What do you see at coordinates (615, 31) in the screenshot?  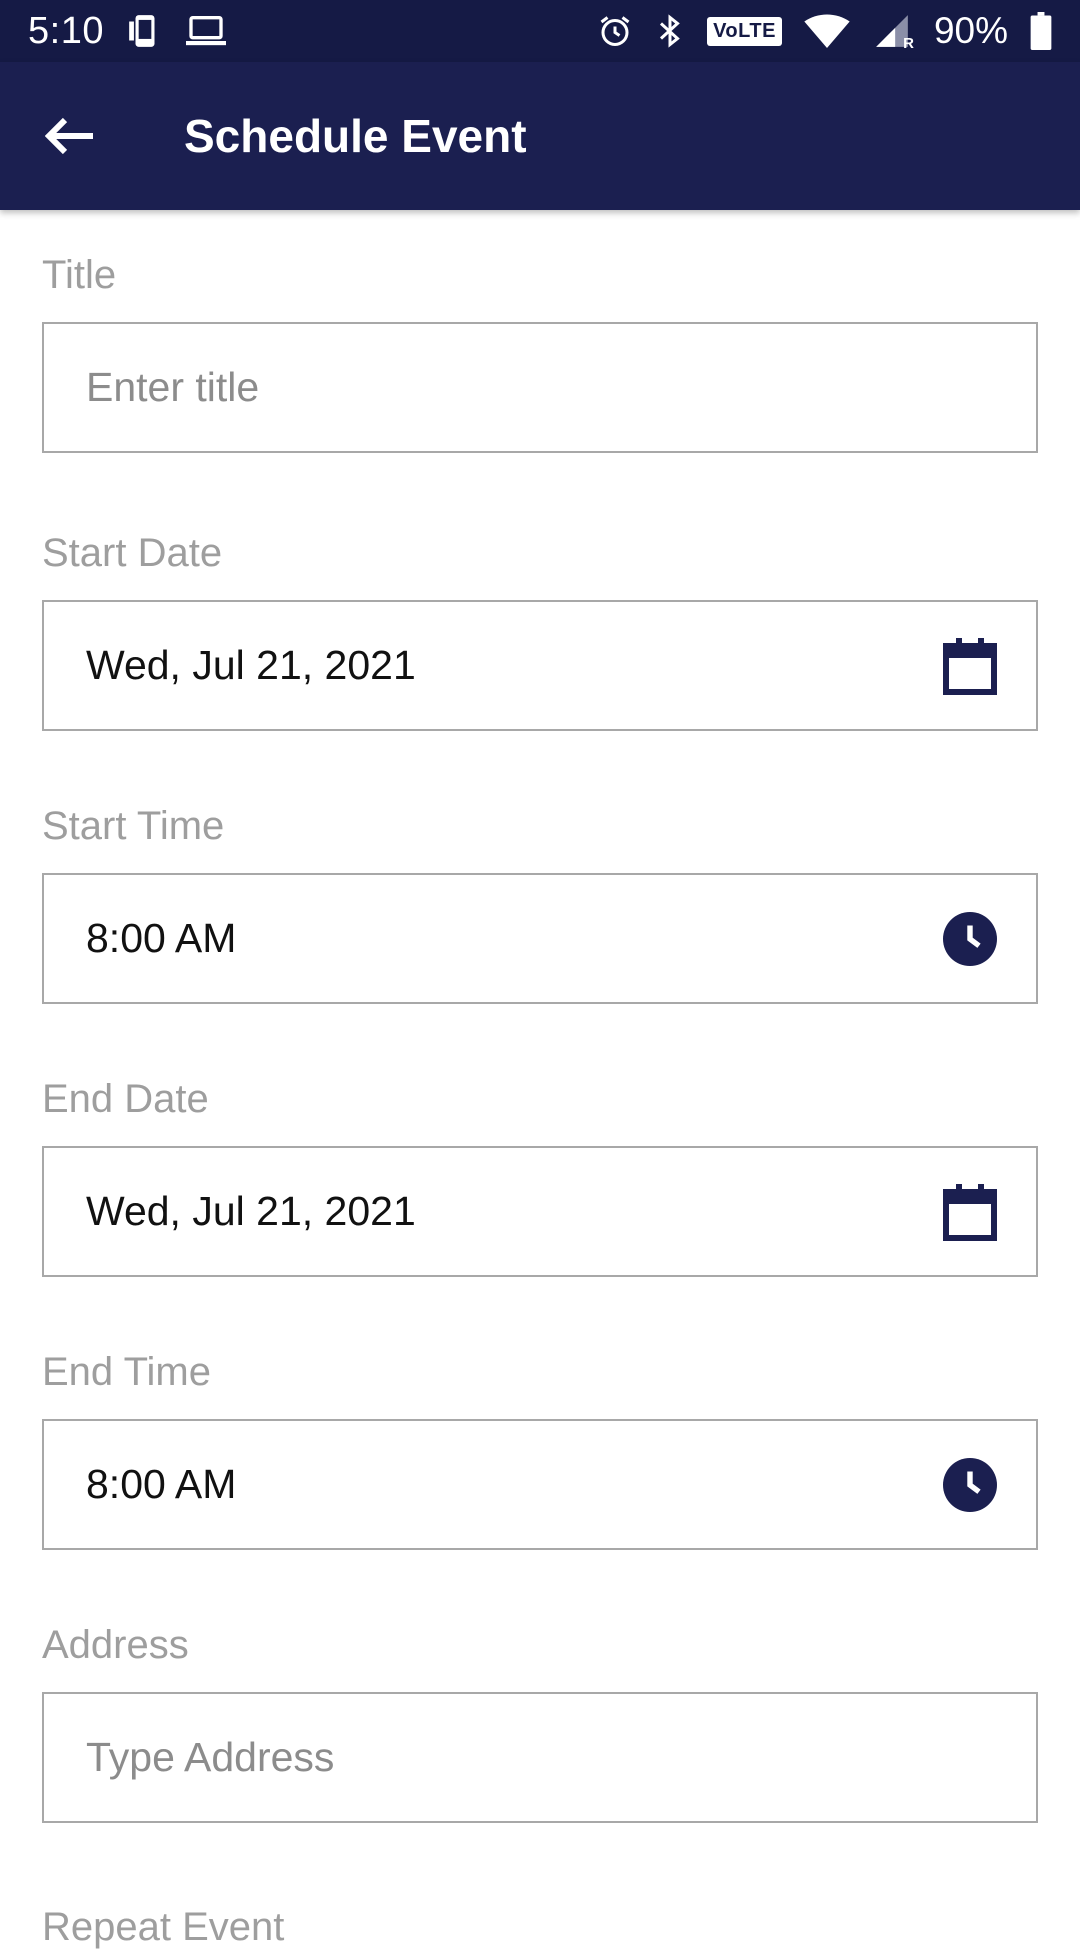 I see `alarm-icon` at bounding box center [615, 31].